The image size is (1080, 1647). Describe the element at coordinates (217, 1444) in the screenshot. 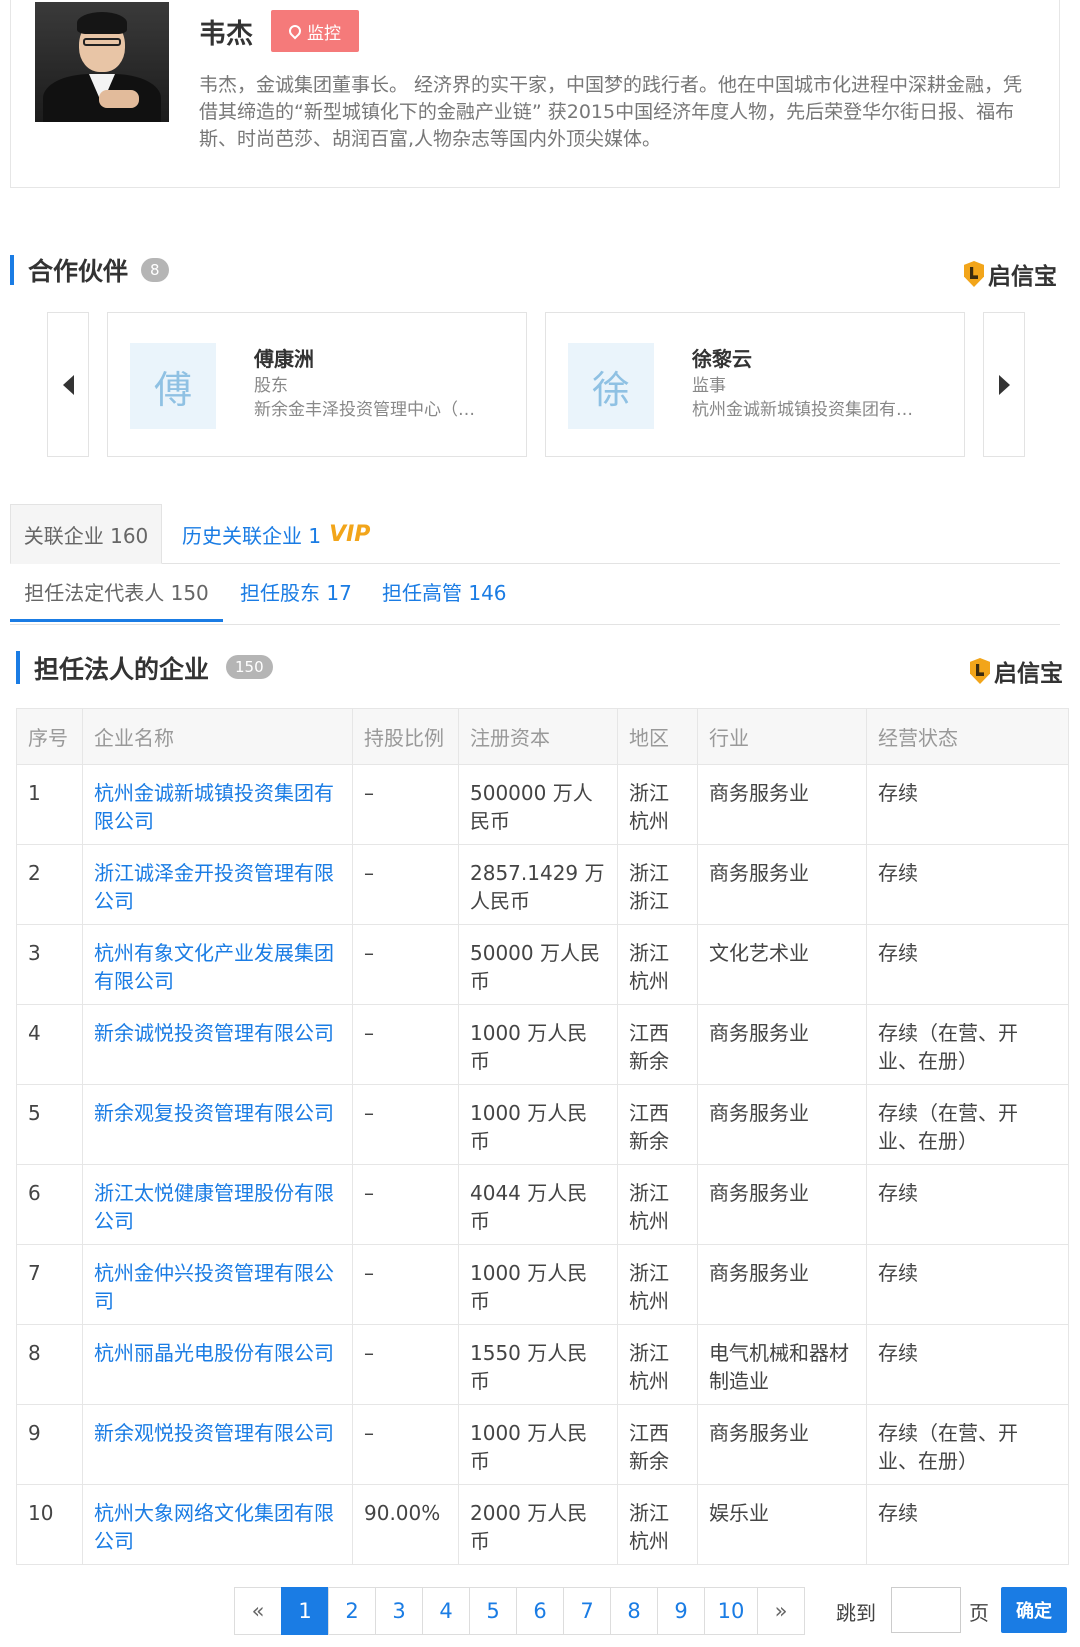

I see `company-name-link: 新余观悦投资管理有限公司` at that location.